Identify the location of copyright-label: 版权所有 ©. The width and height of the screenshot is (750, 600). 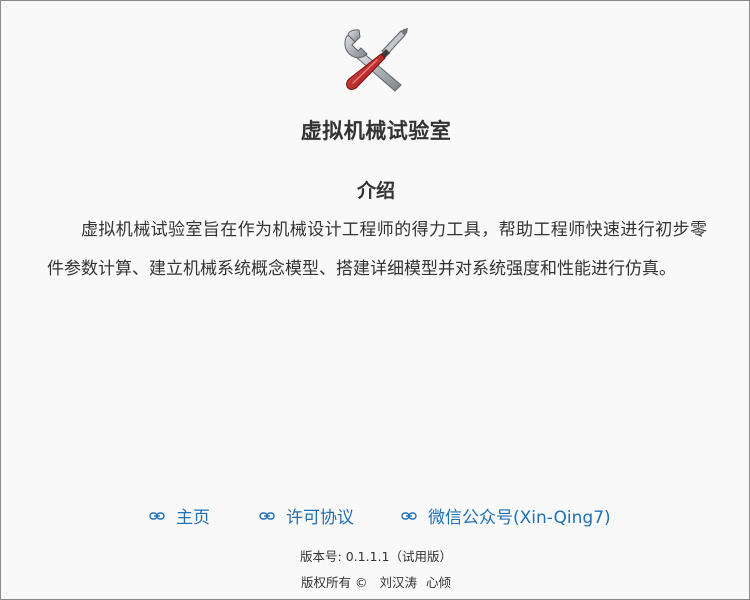
(334, 582).